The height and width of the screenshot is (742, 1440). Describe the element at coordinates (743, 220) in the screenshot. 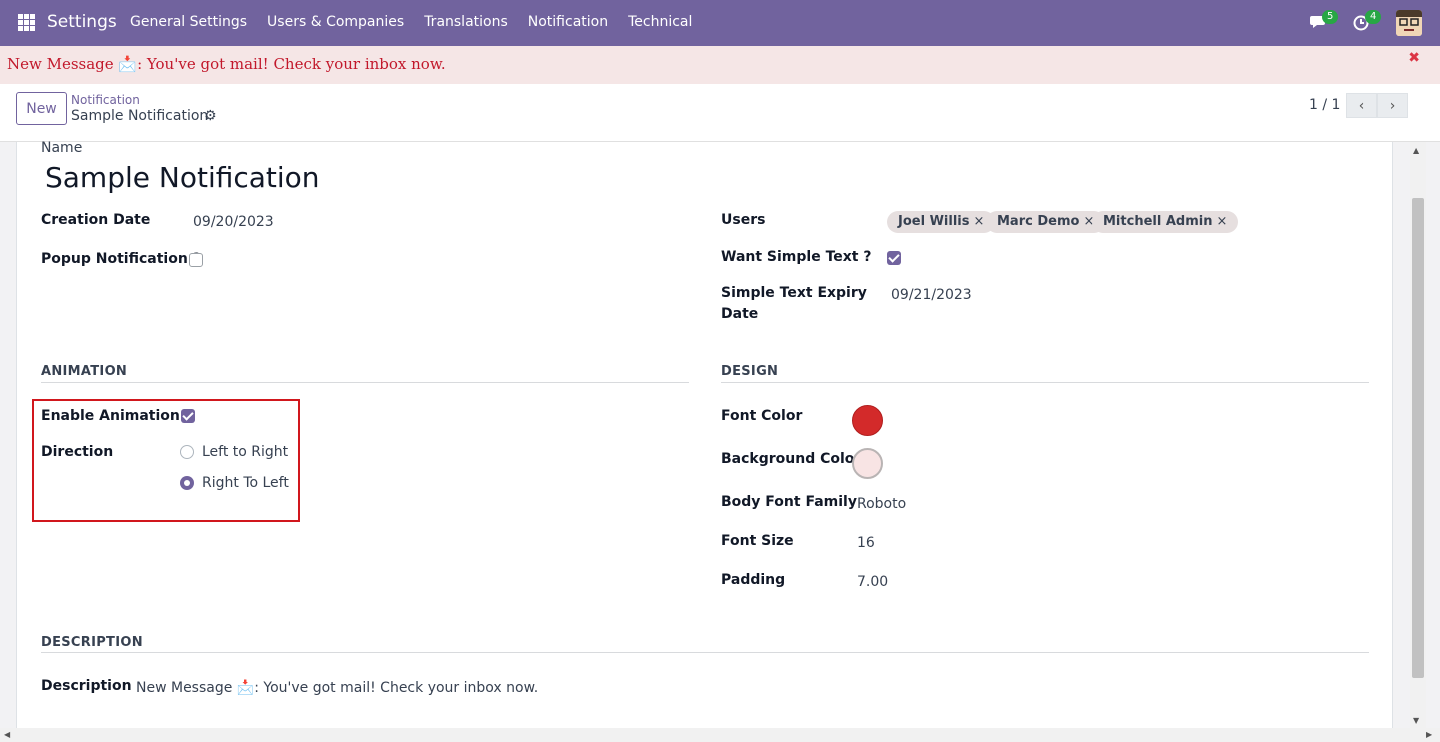

I see `users-label: Users` at that location.